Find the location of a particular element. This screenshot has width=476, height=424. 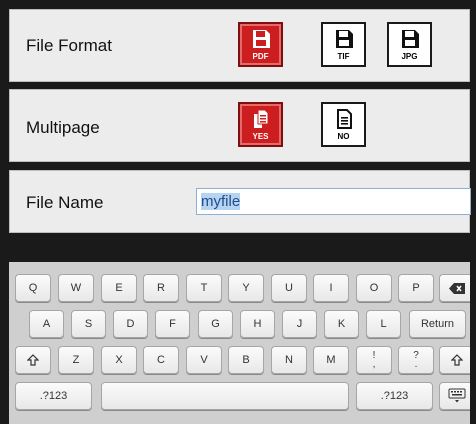

backspace-key is located at coordinates (454, 288).